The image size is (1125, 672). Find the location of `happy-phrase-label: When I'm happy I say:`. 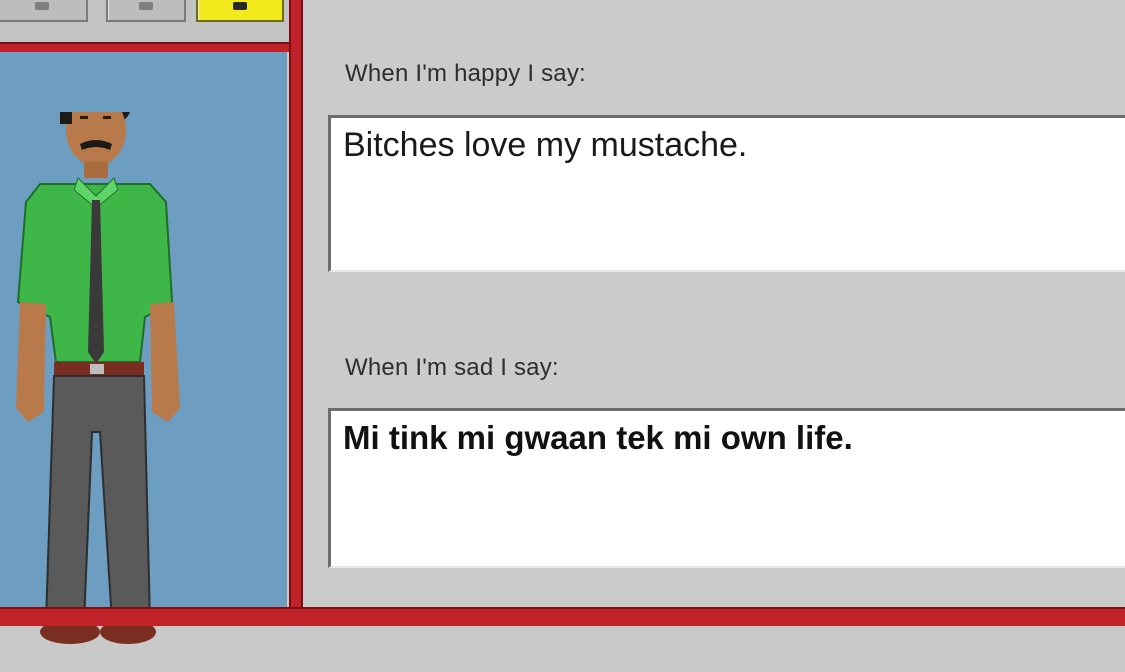

happy-phrase-label: When I'm happy I say: is located at coordinates (465, 73).